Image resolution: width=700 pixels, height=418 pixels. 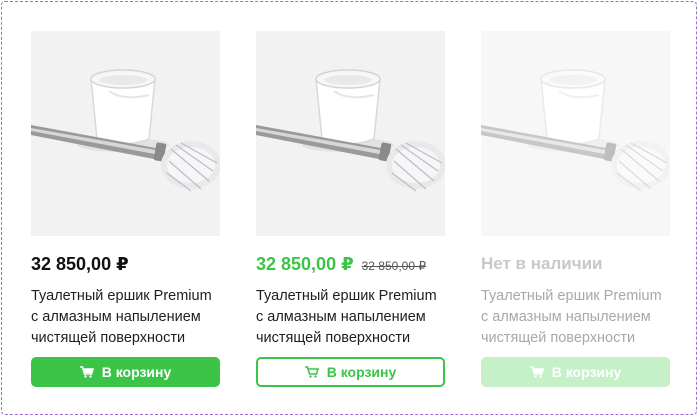 I want to click on price-row: Нет в наличии, so click(x=575, y=265).